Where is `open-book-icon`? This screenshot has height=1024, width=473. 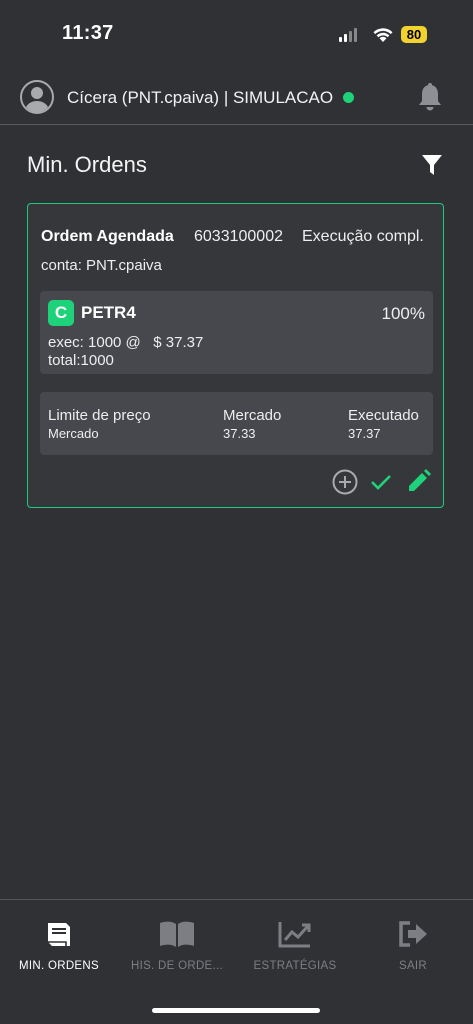
open-book-icon is located at coordinates (177, 934).